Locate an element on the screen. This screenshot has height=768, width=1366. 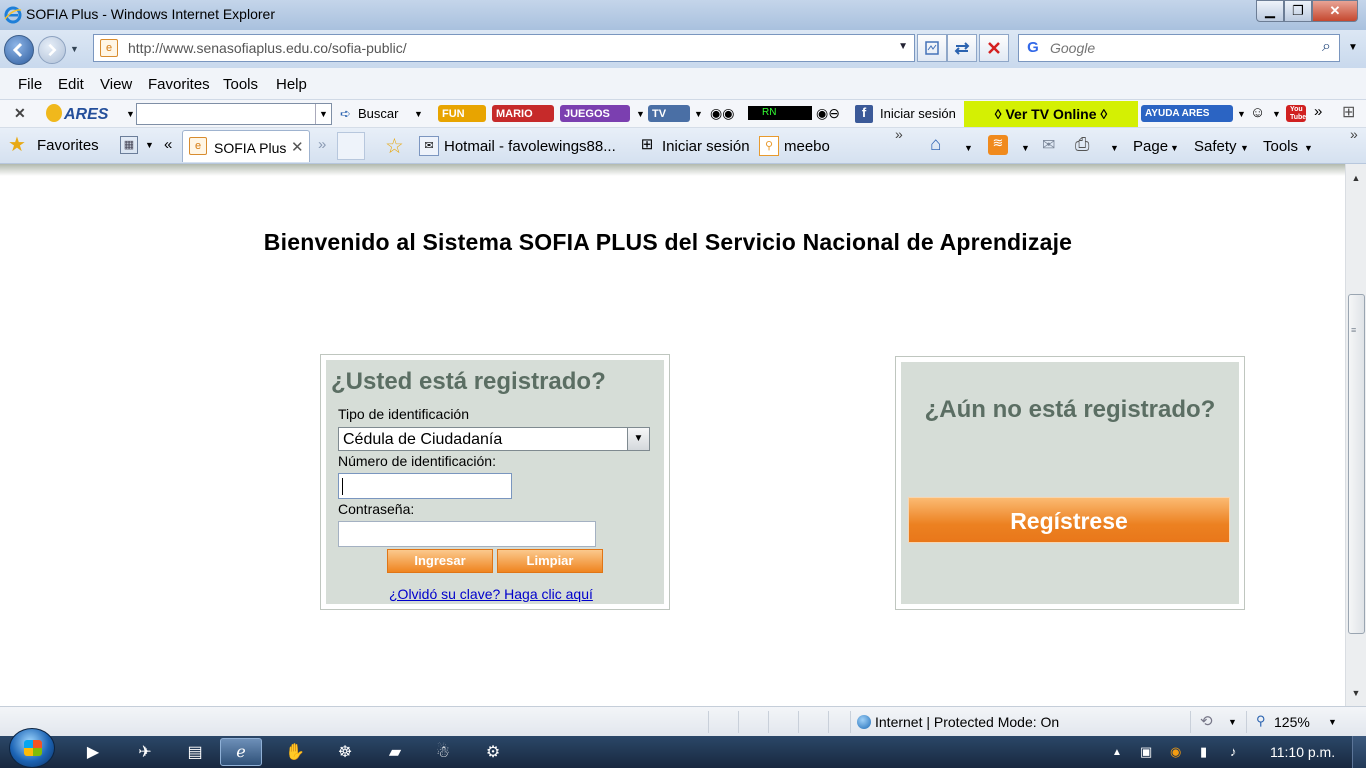
safety-menu-dropdown-icon: ▼ is located at coordinates (1244, 148).